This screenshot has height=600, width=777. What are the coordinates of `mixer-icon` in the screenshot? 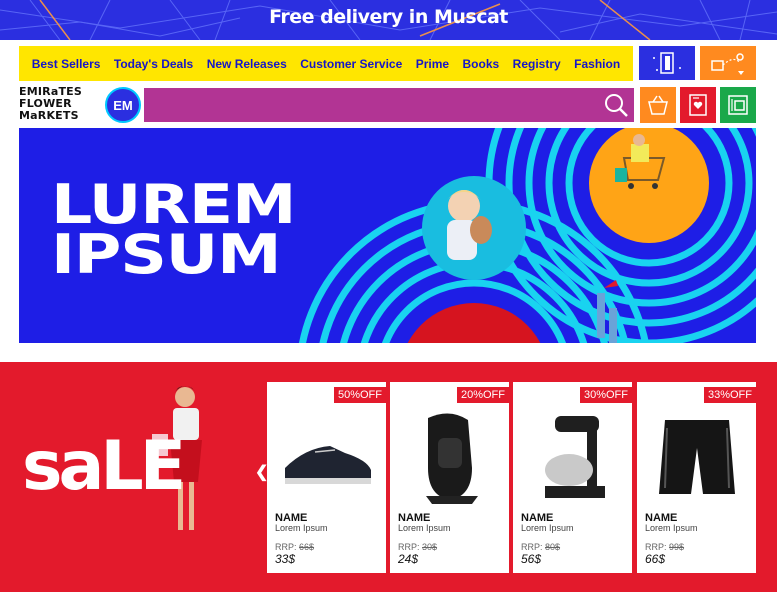 It's located at (575, 457).